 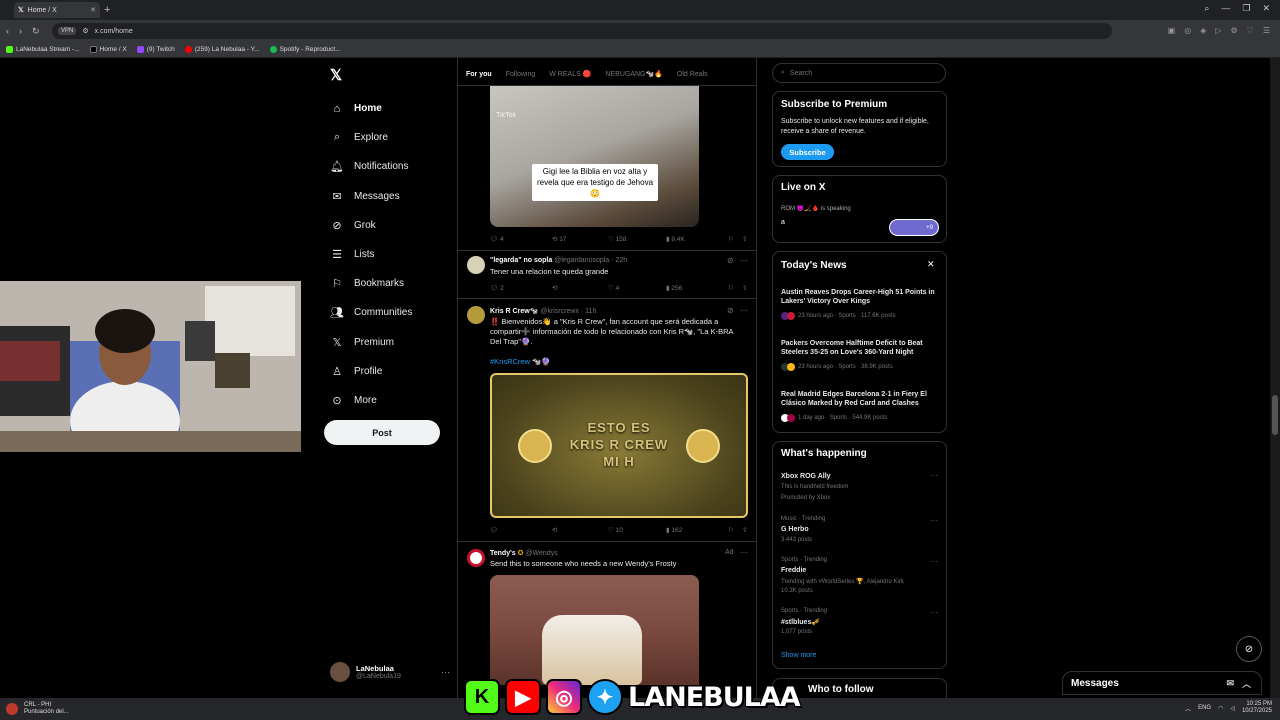 What do you see at coordinates (798, 655) in the screenshot?
I see `show-more-link: Show more` at bounding box center [798, 655].